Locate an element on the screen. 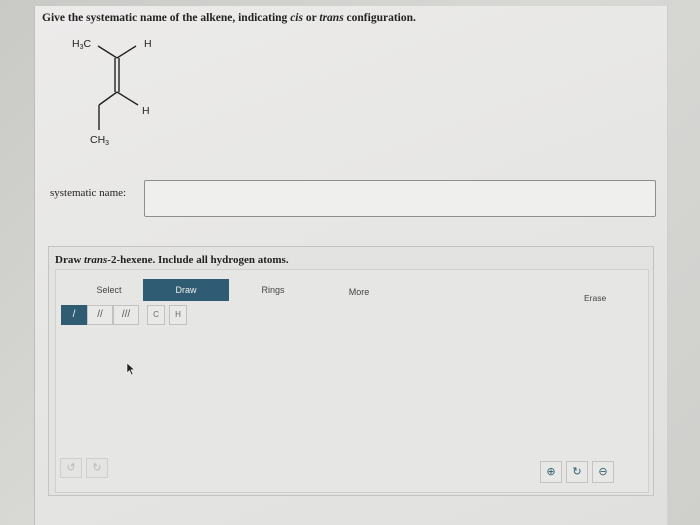 The height and width of the screenshot is (525, 700). undo-redo-group: ↺ ↻ is located at coordinates (93, 468).